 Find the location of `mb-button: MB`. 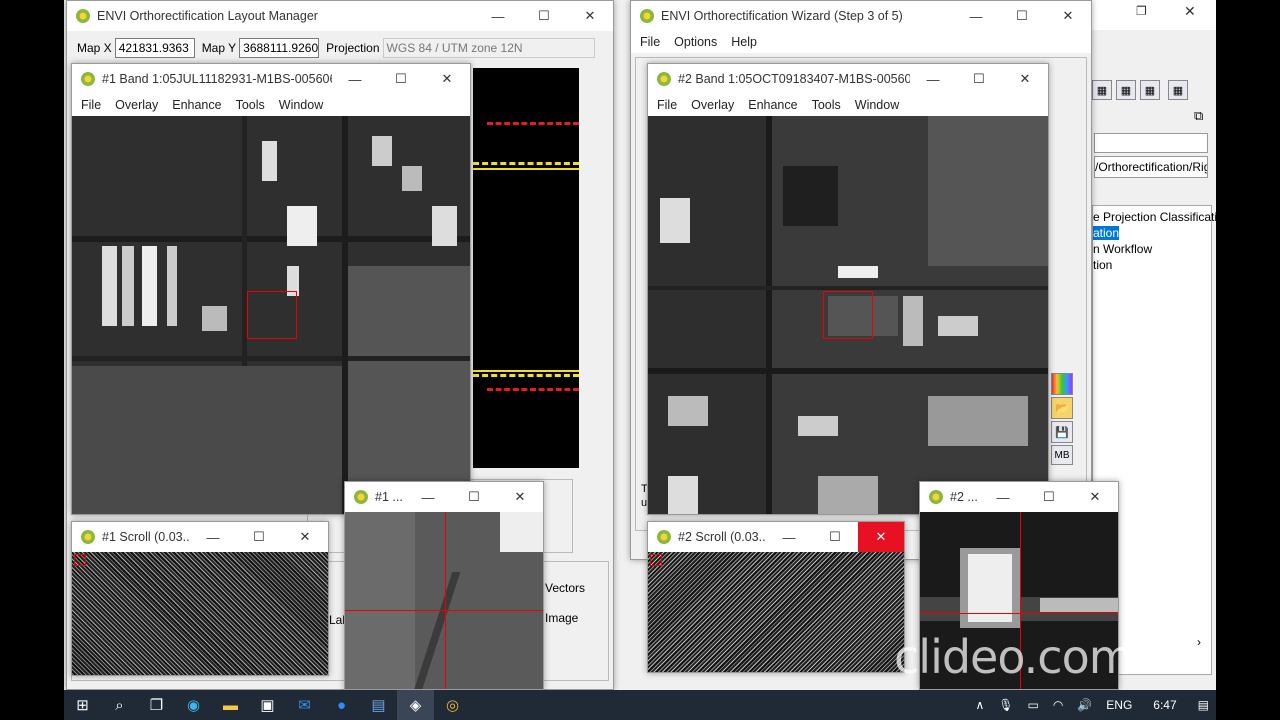

mb-button: MB is located at coordinates (1062, 455).